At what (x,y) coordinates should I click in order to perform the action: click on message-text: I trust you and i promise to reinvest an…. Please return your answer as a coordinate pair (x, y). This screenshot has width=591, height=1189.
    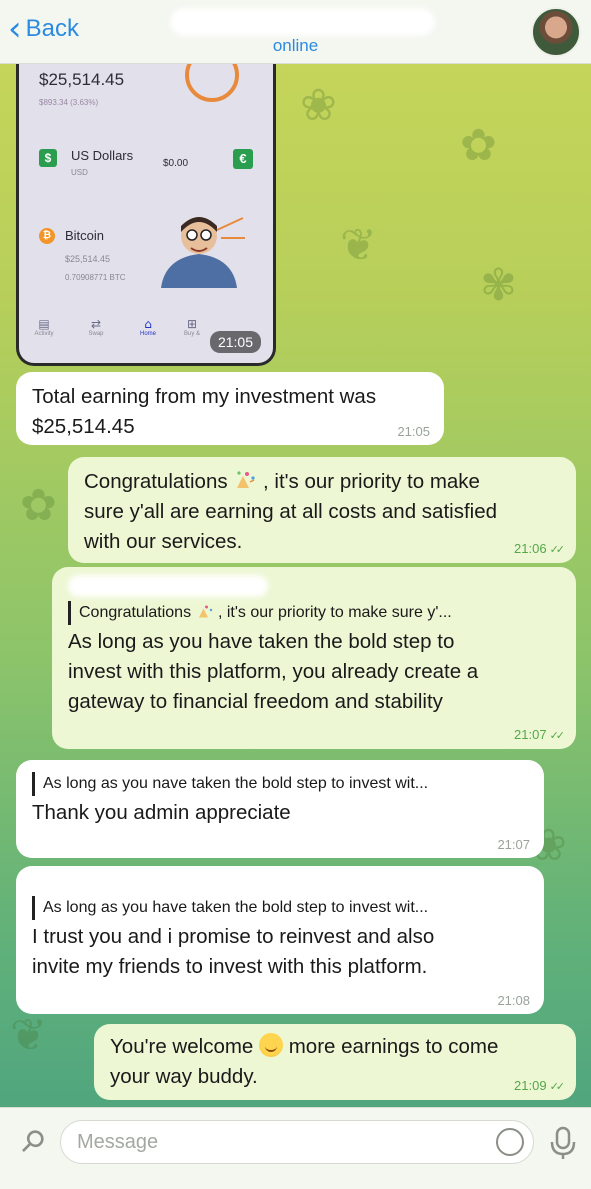
    Looking at the image, I should click on (233, 936).